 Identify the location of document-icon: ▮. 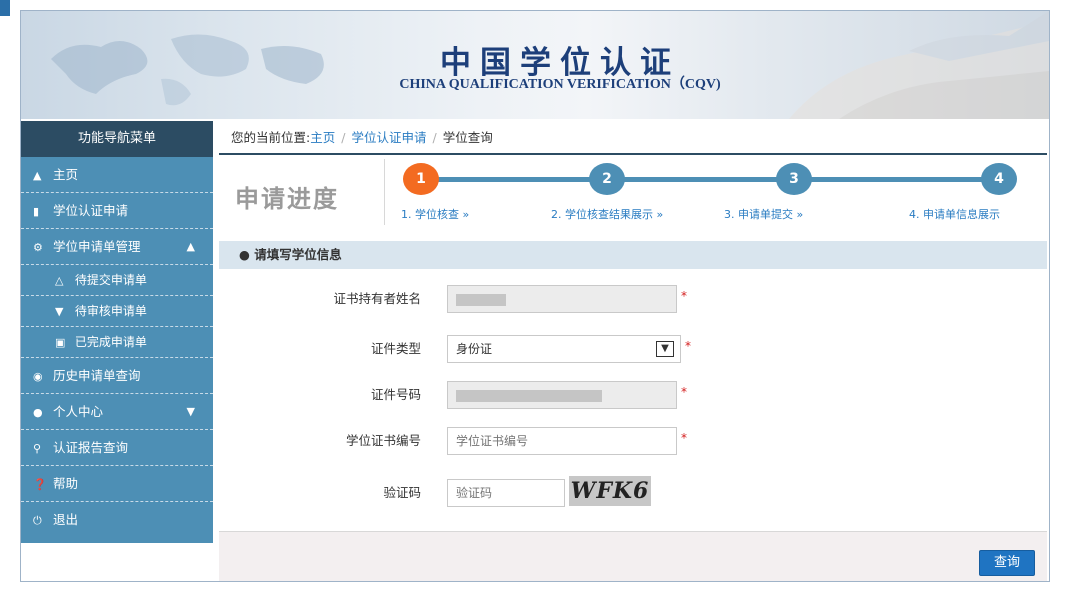
(36, 211).